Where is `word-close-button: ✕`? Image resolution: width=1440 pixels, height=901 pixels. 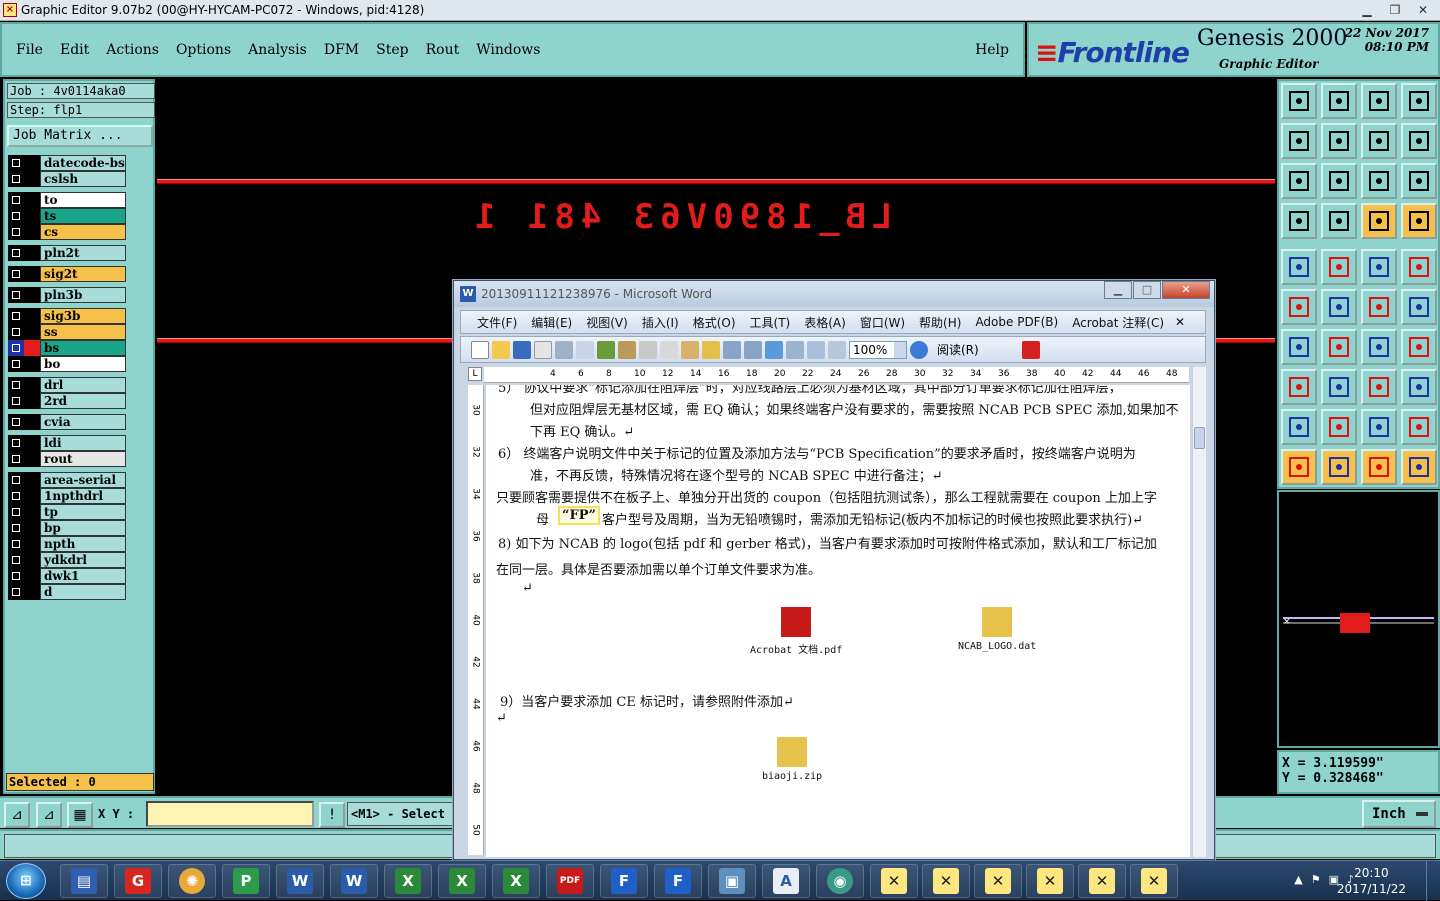 word-close-button: ✕ is located at coordinates (1186, 290).